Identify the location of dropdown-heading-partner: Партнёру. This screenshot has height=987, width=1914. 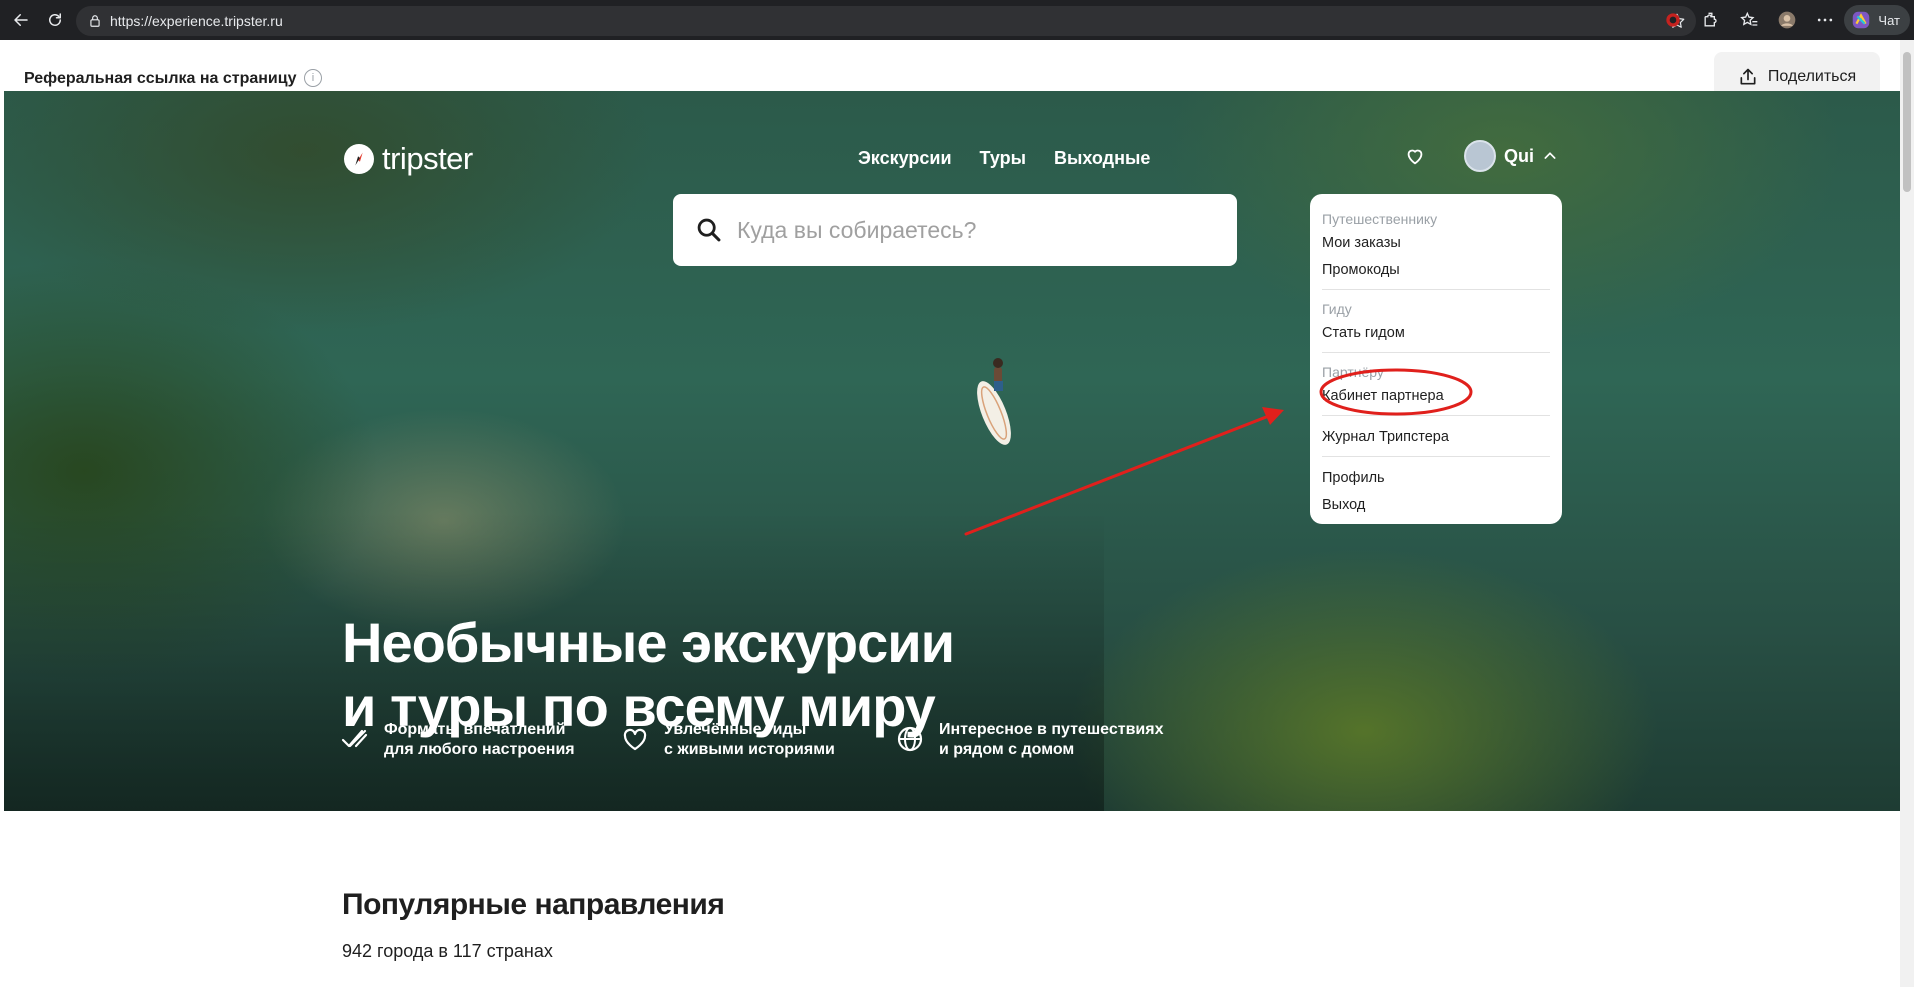
(1353, 372).